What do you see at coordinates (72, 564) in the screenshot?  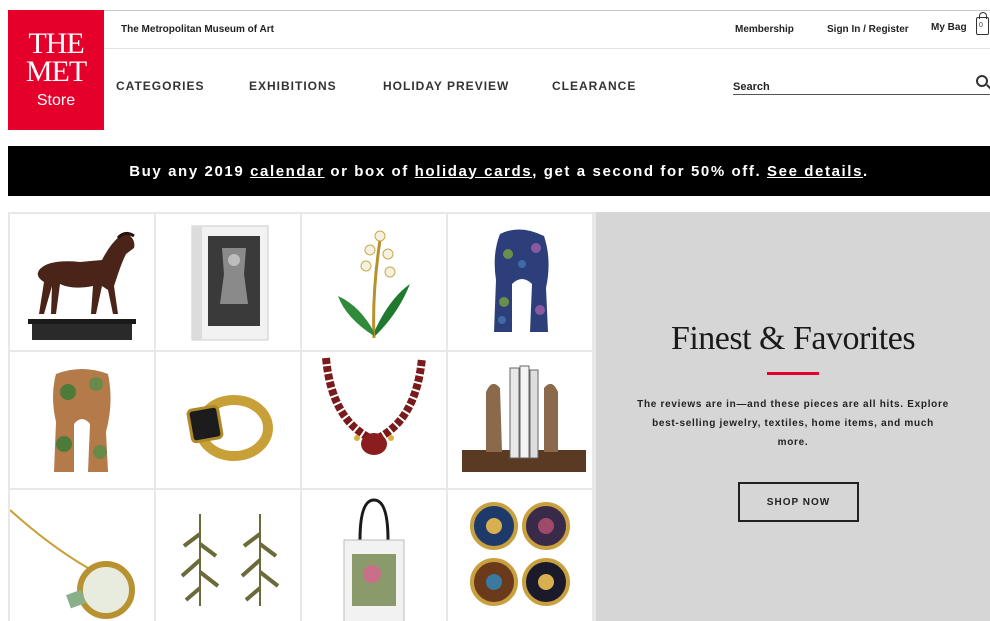 I see `magnifier-pendant-image` at bounding box center [72, 564].